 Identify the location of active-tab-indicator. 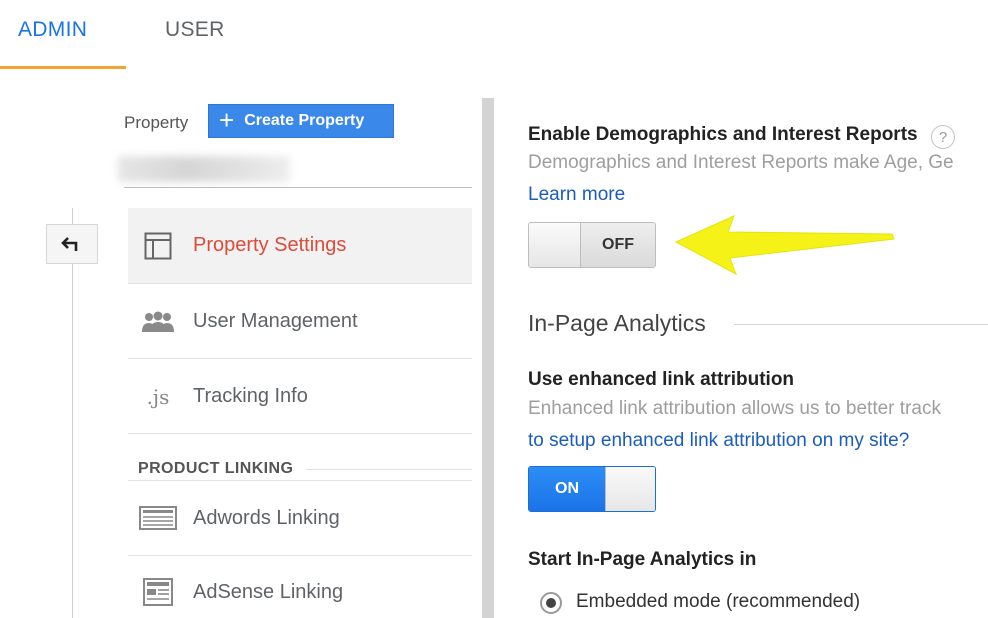
(63, 67).